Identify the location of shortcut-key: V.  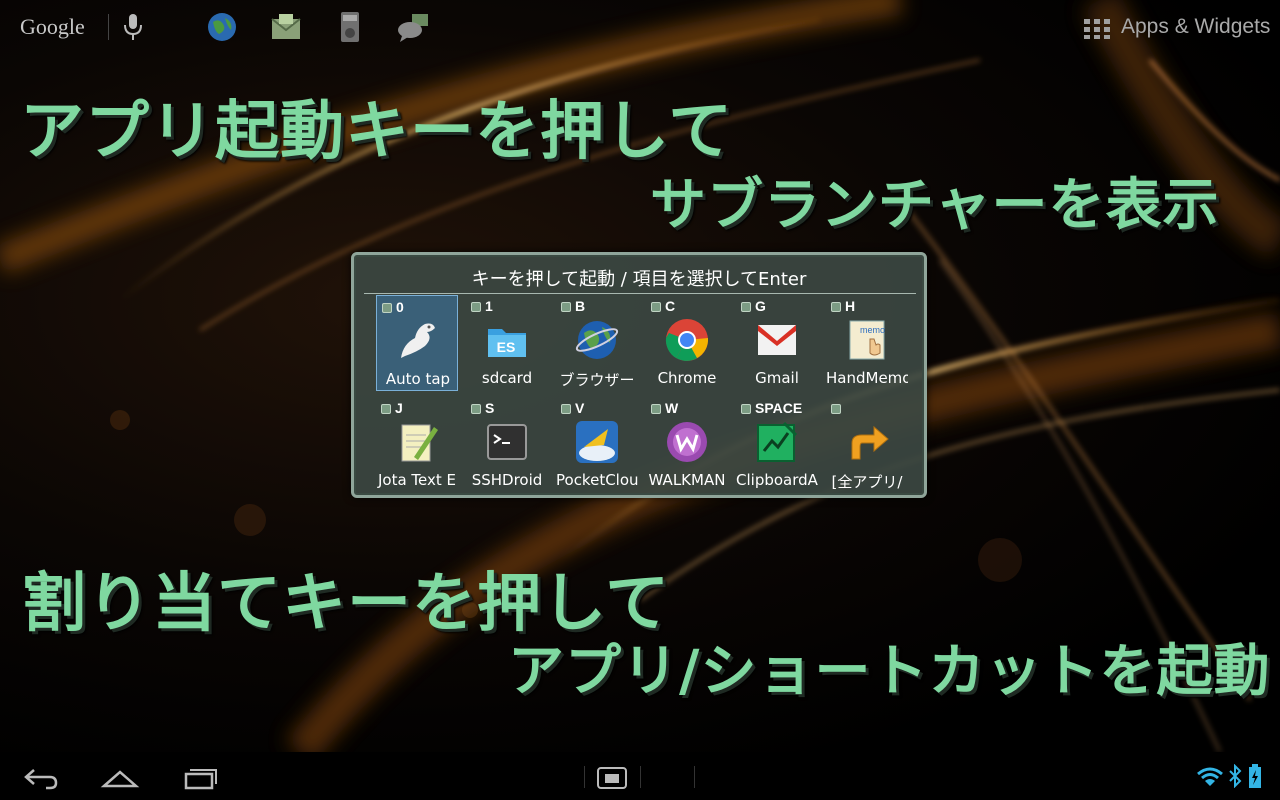
(580, 408).